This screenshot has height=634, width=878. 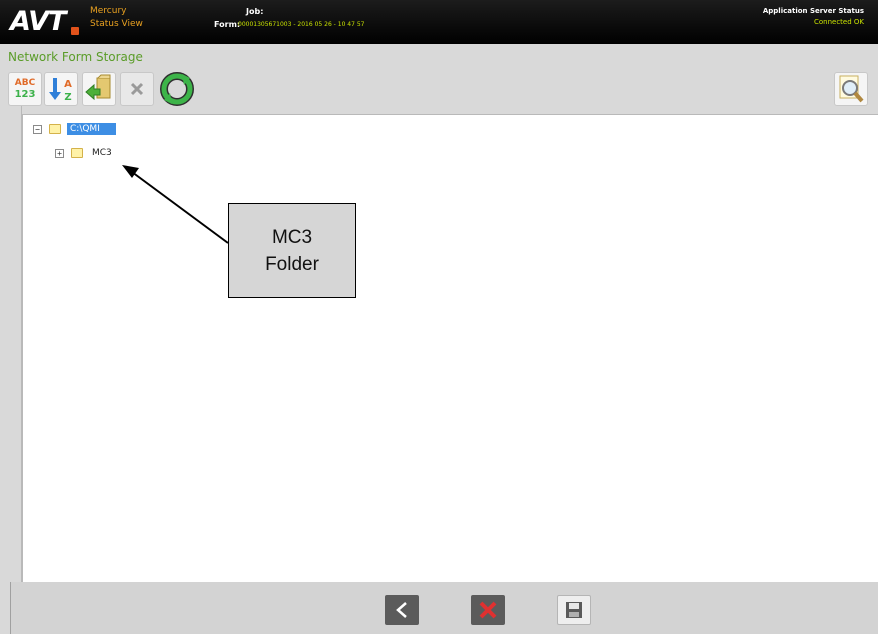 I want to click on toggle-label-mode-button: ABC 123, so click(x=25, y=89).